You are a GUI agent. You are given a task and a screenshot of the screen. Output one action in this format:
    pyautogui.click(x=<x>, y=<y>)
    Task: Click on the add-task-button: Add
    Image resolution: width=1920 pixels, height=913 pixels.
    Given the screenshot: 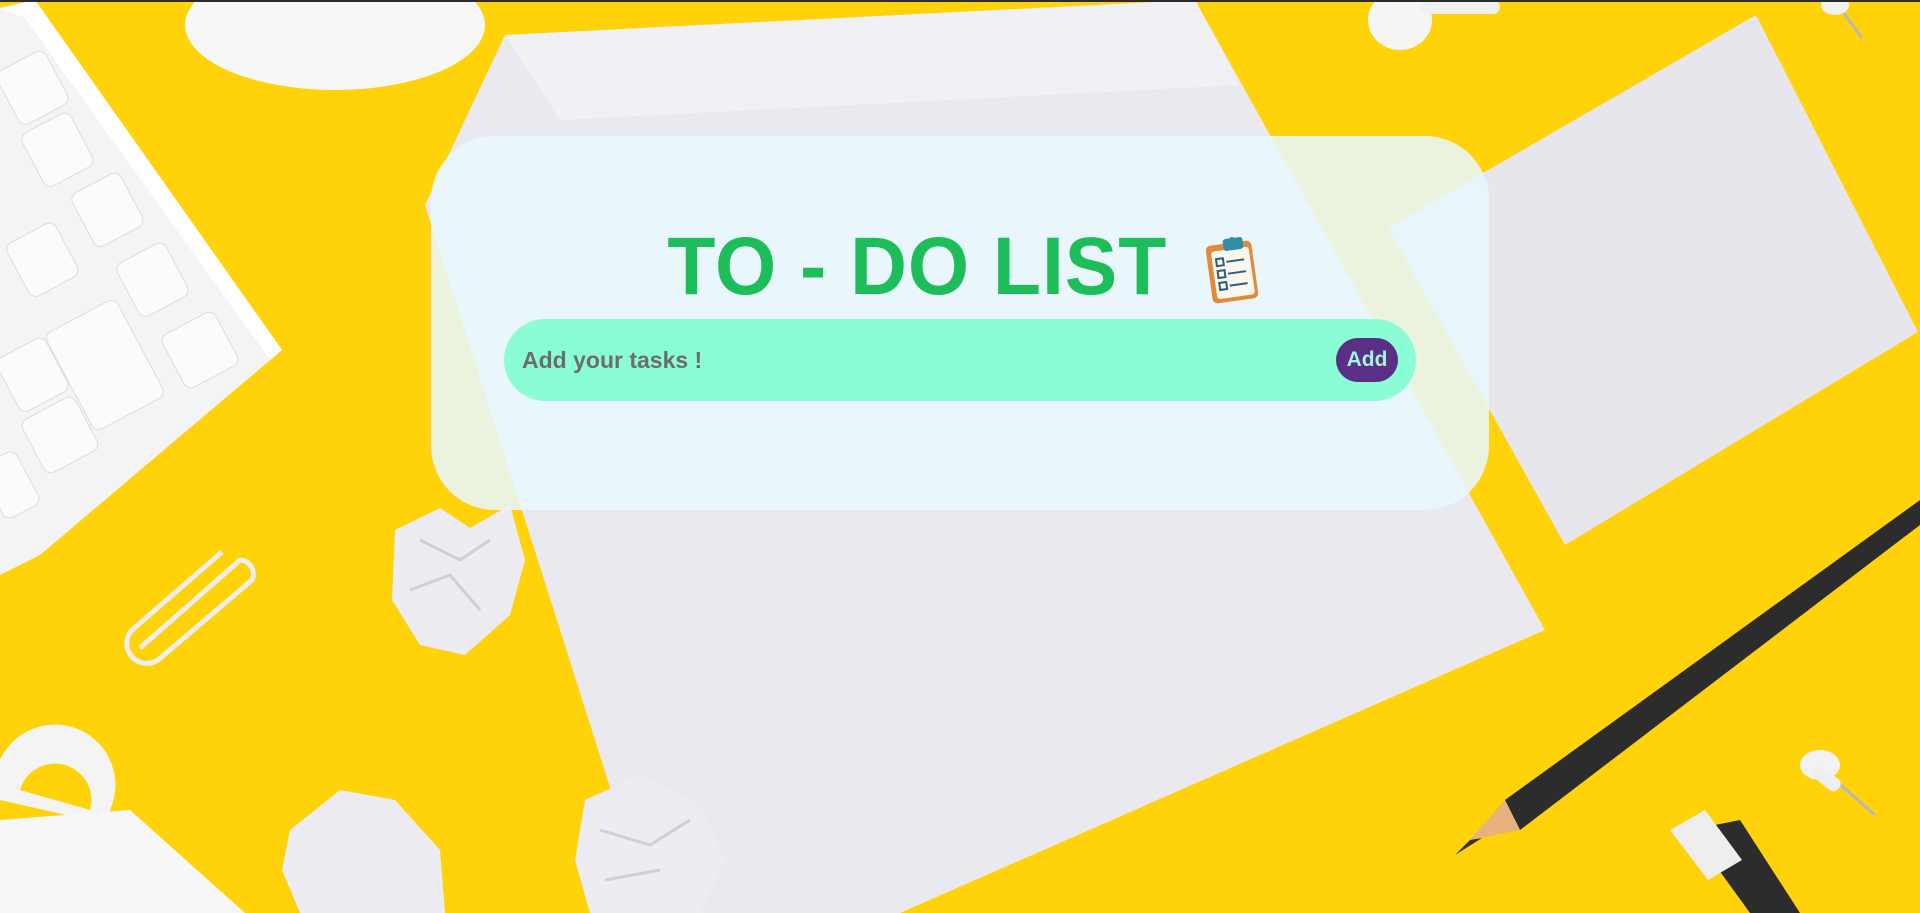 What is the action you would take?
    pyautogui.click(x=1367, y=360)
    